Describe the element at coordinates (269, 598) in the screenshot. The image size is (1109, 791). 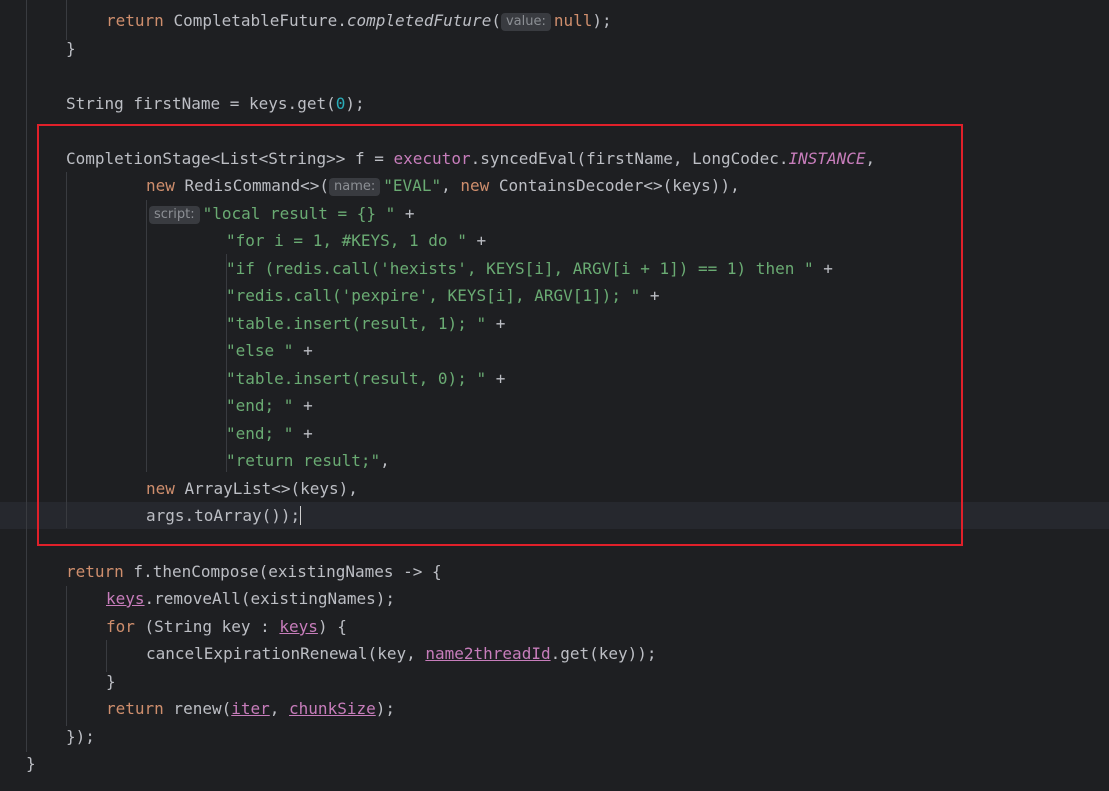
I see `code-token: .removeAll(existingNames);` at that location.